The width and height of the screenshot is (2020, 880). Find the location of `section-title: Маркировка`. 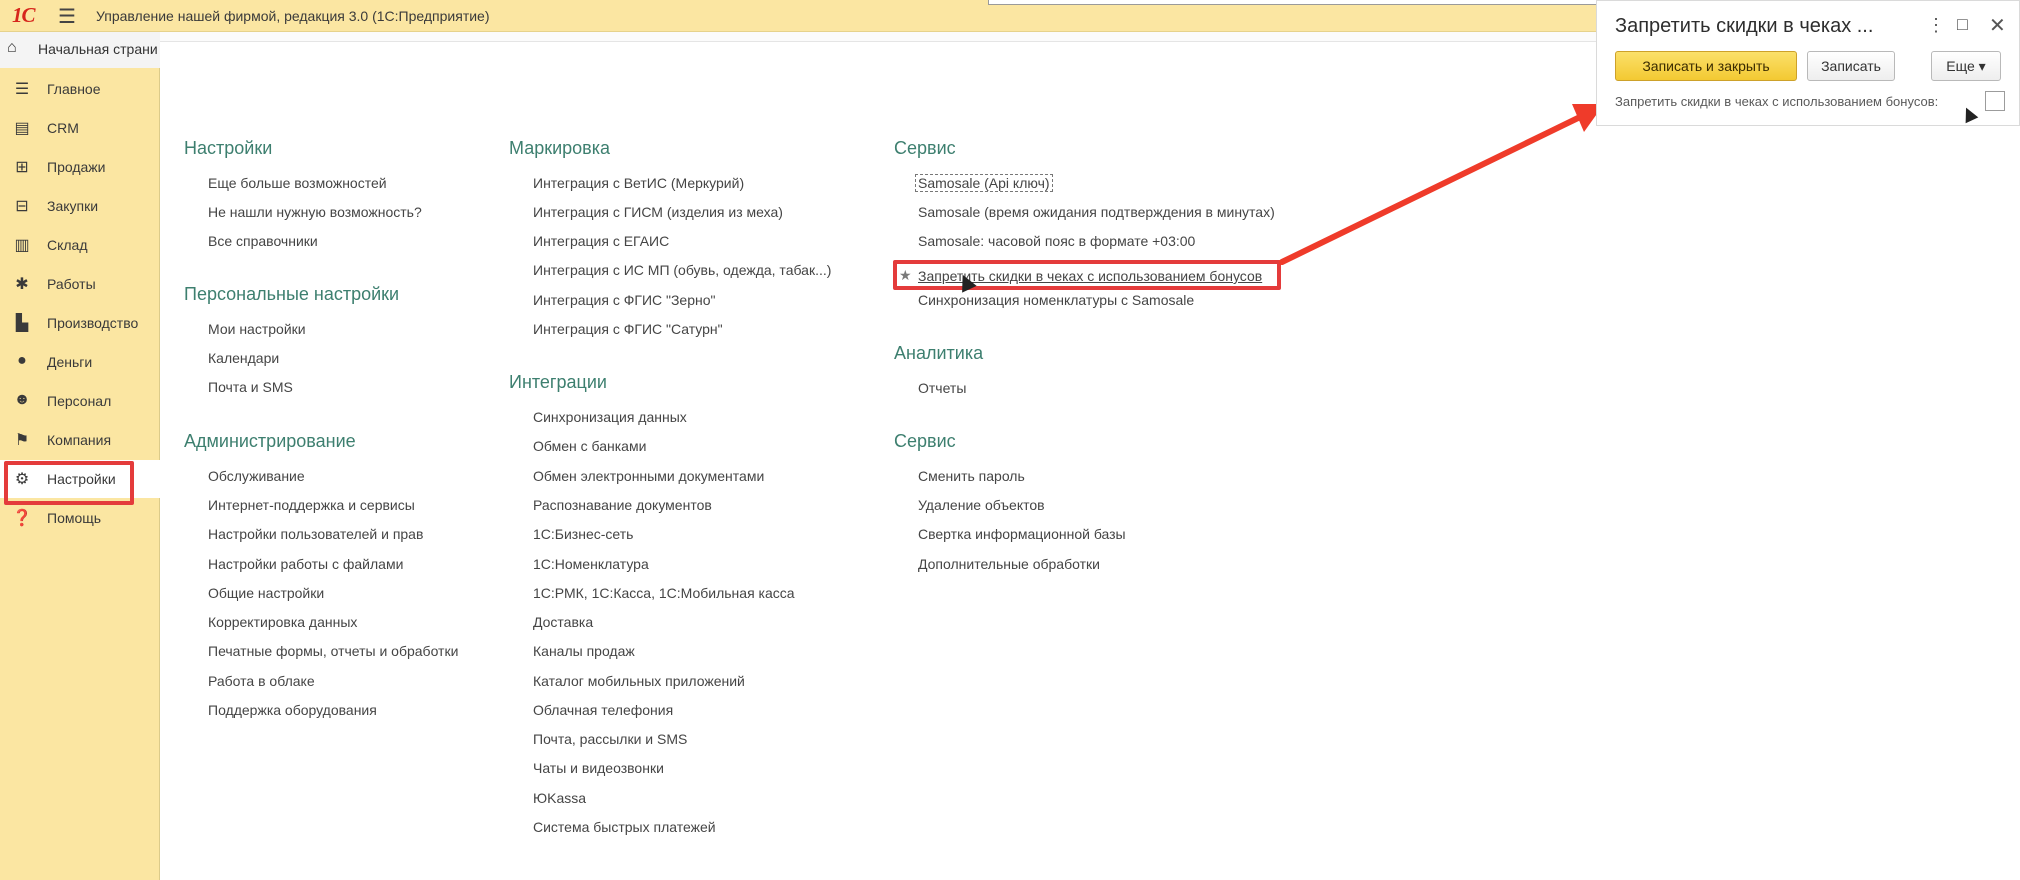

section-title: Маркировка is located at coordinates (560, 148).